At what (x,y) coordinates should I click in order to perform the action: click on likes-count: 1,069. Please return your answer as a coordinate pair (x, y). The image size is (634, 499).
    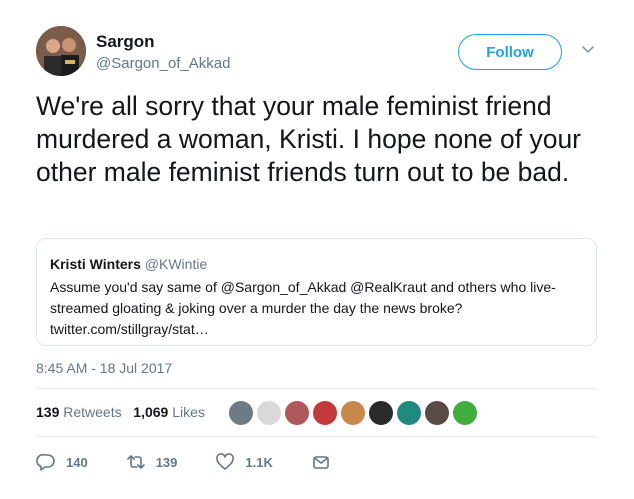
    Looking at the image, I should click on (151, 412).